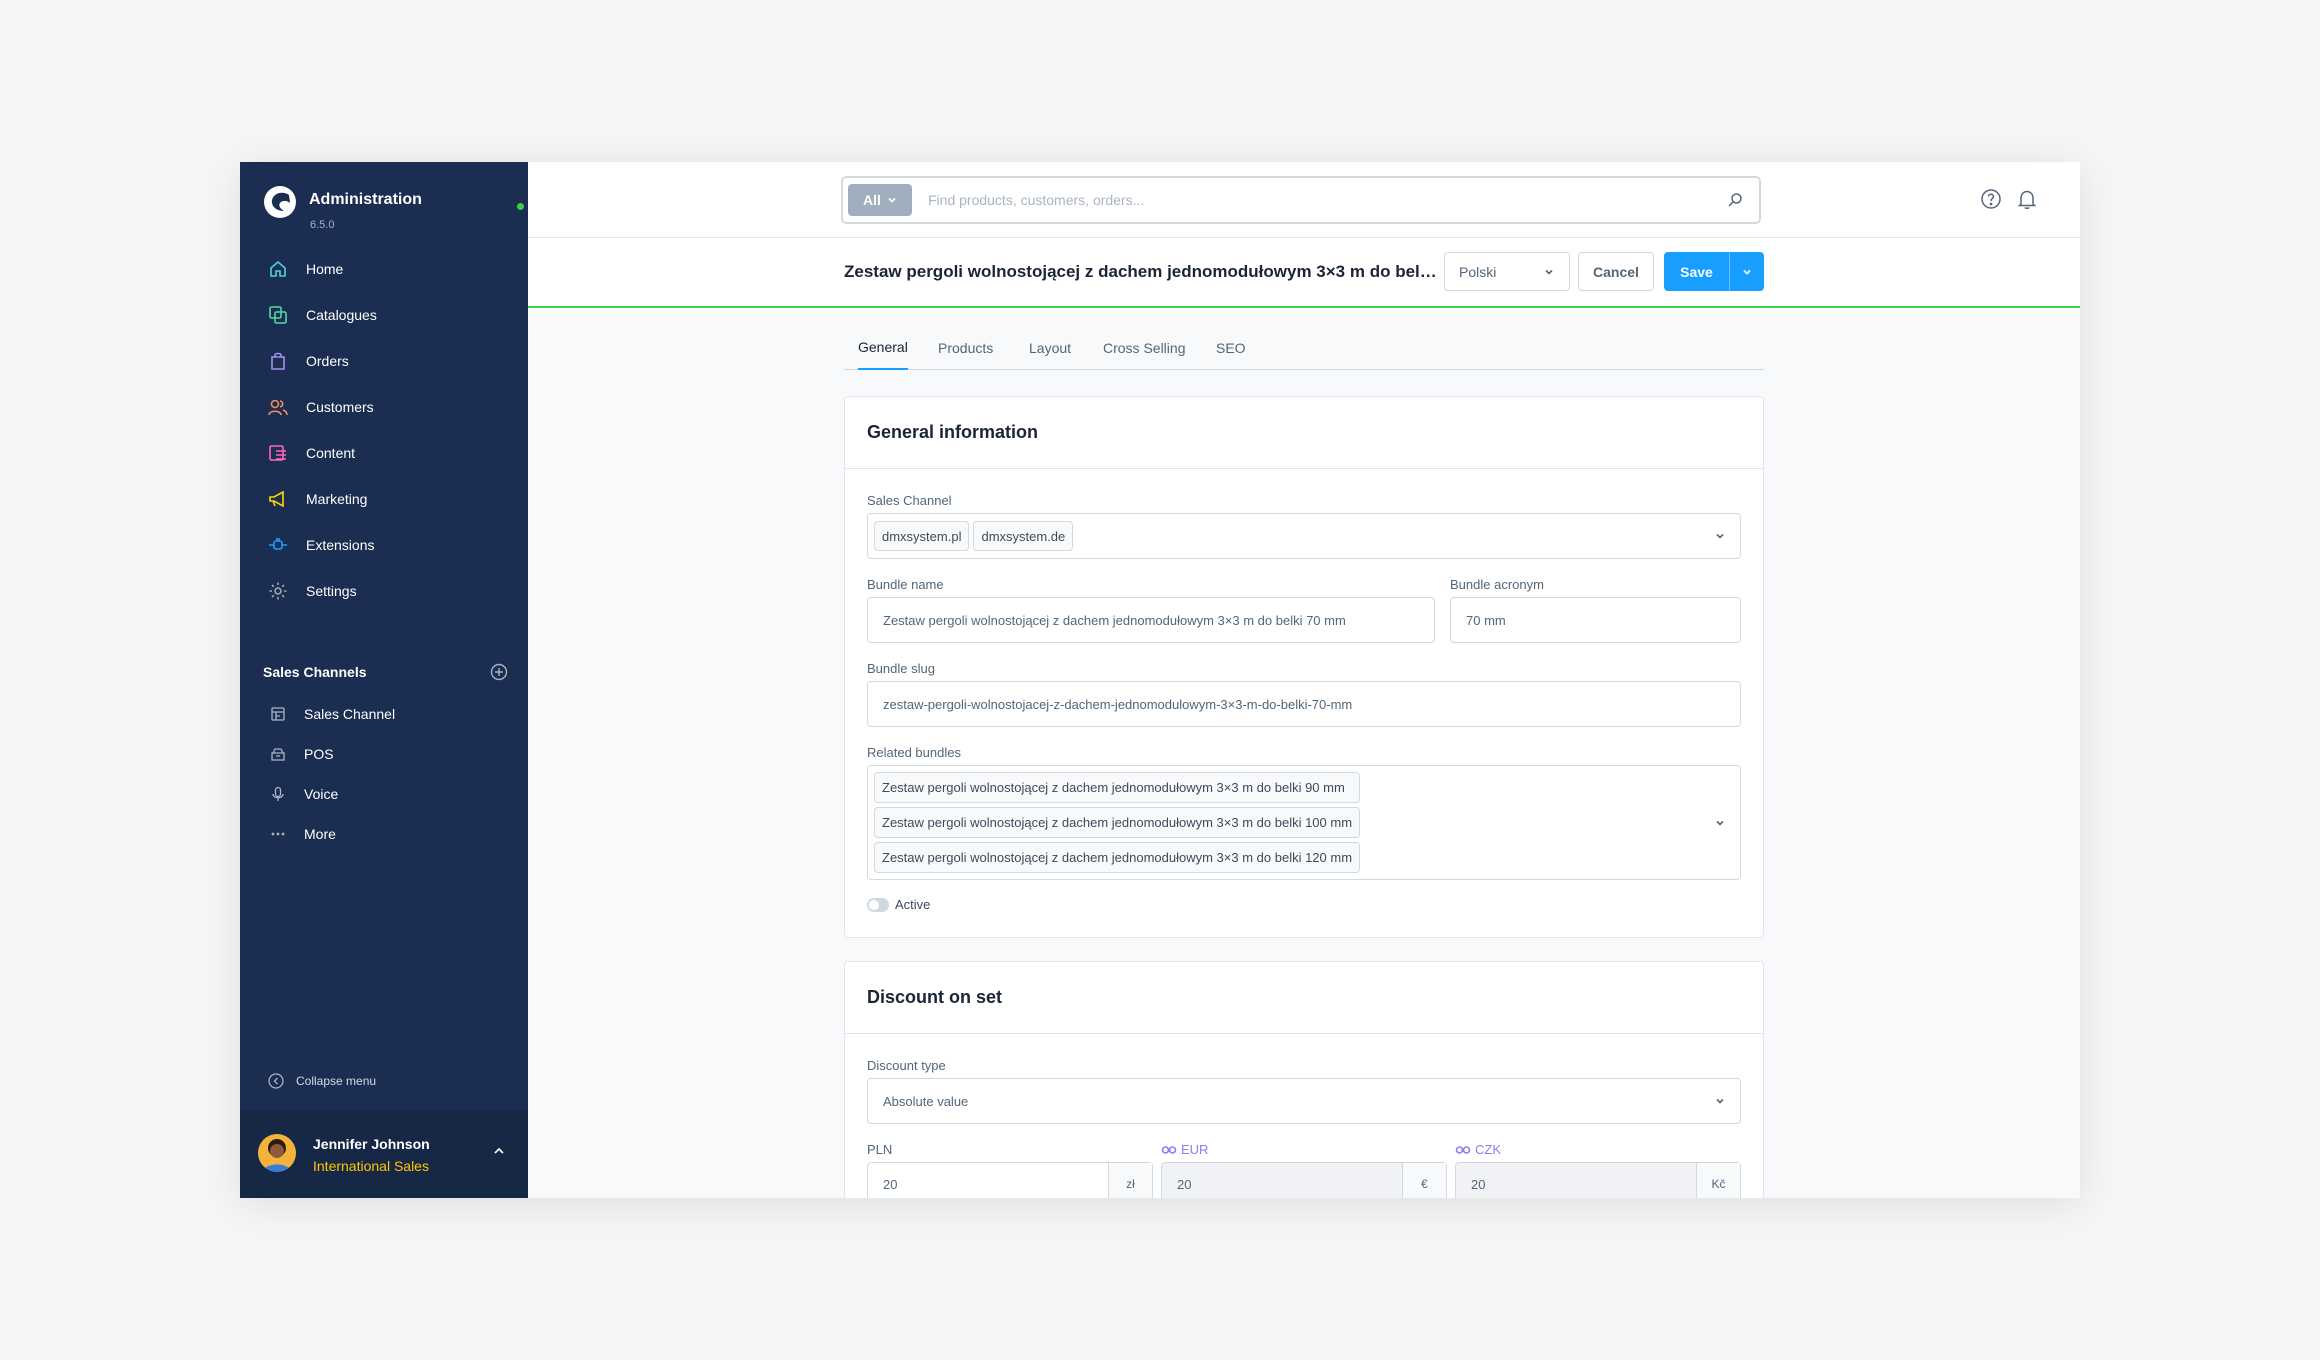  I want to click on cancel-button: Cancel, so click(1616, 271).